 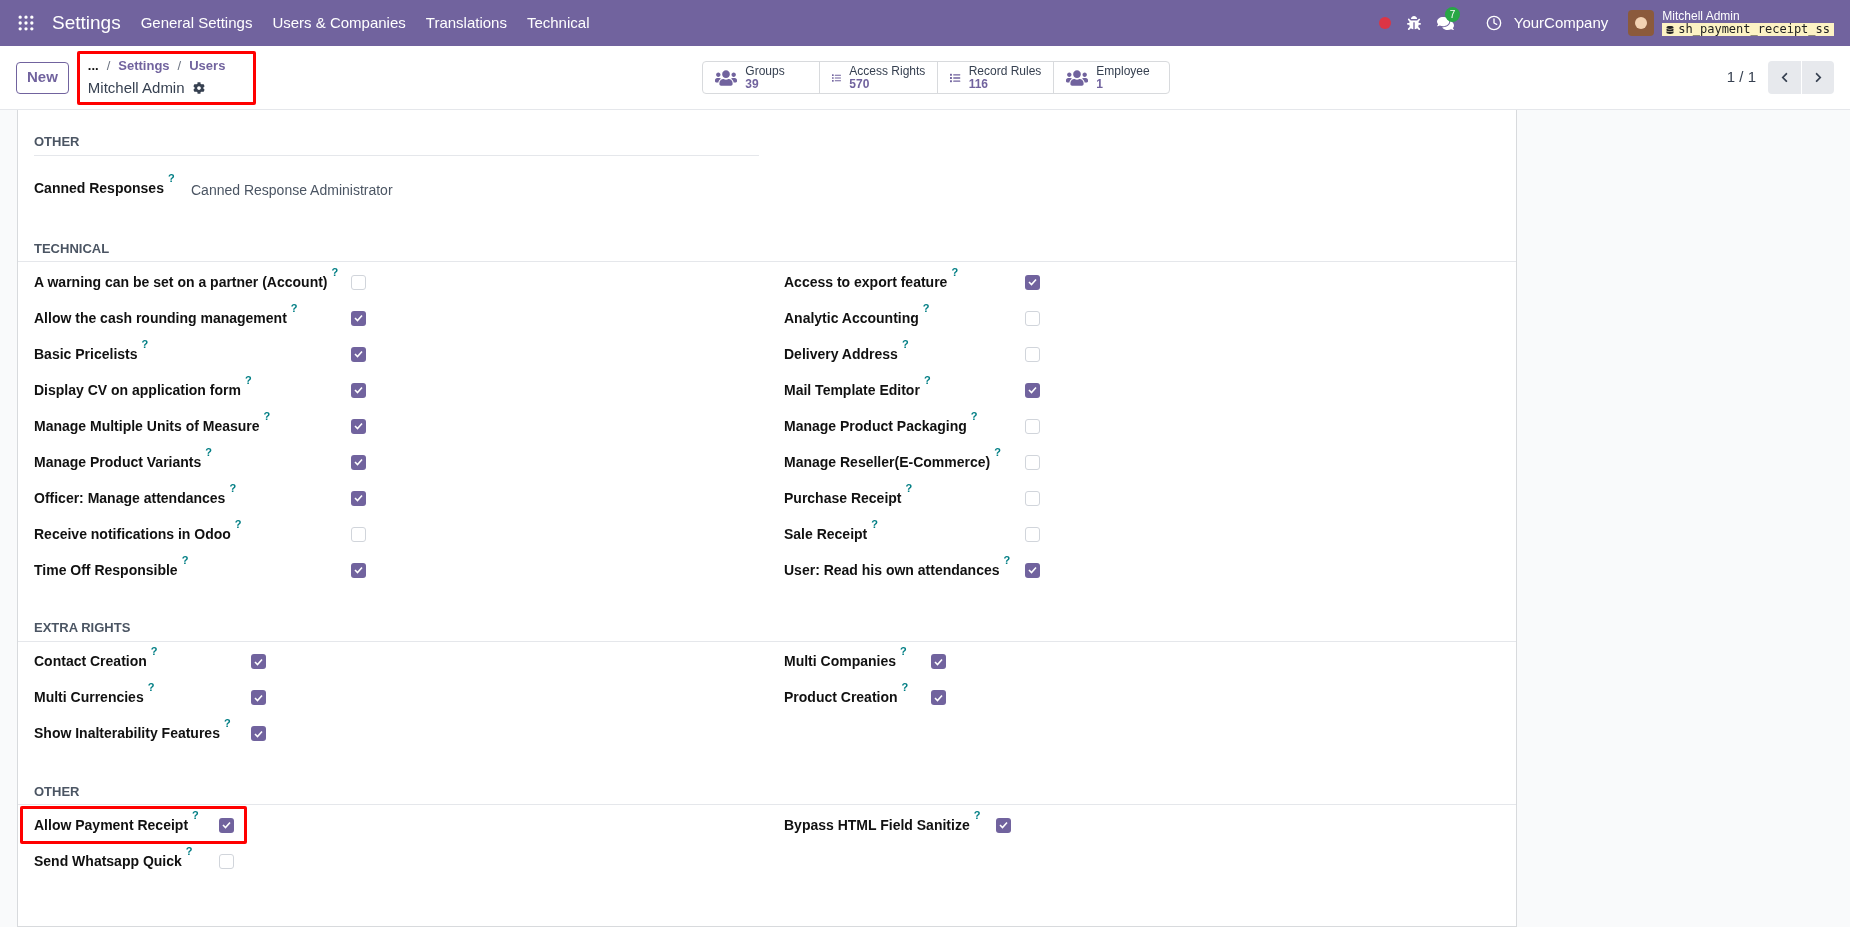 I want to click on smart-button: Groups 39, so click(x=761, y=77).